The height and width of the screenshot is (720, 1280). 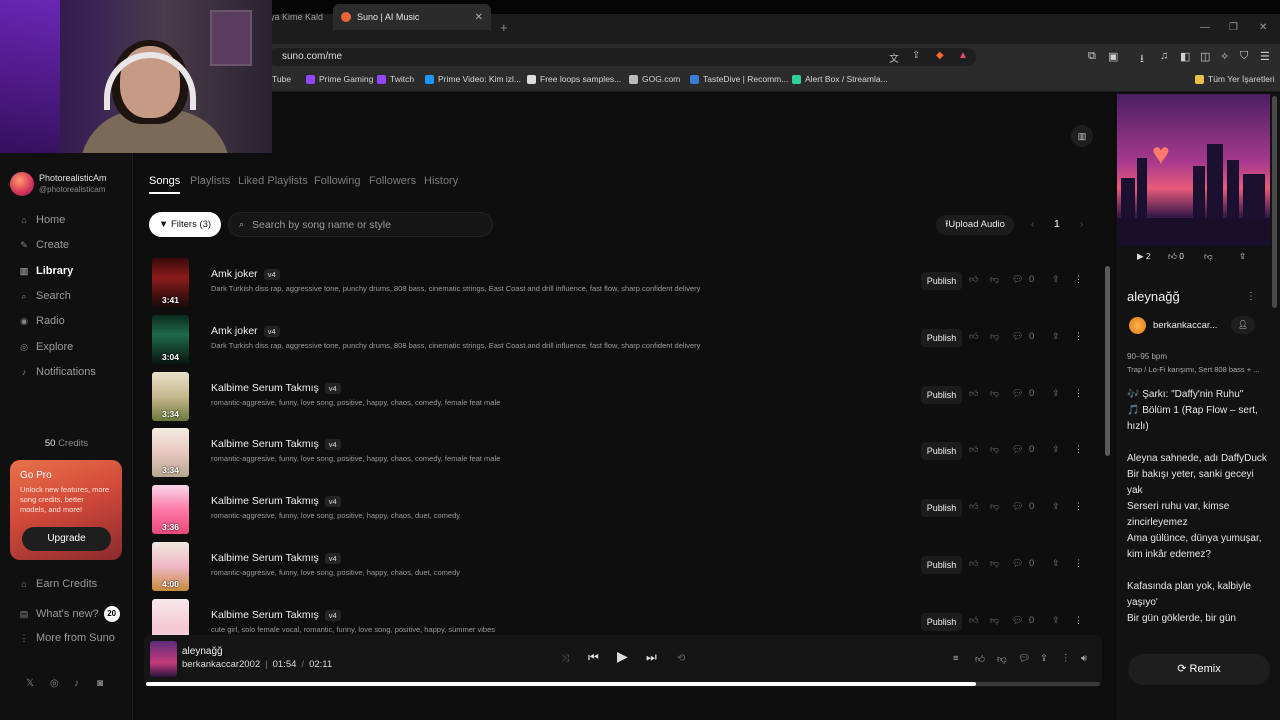 I want to click on extensions-icon: ⧉, so click(x=1092, y=56).